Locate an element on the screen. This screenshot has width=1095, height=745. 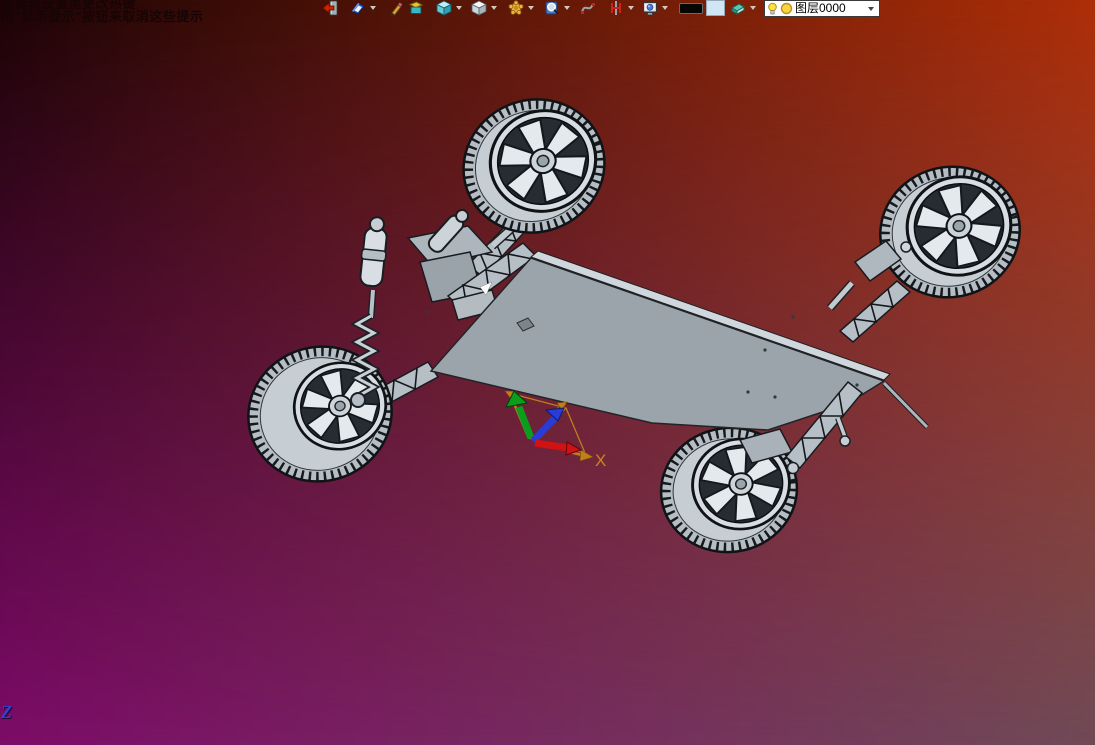
layer-combobox: 图层0000 is located at coordinates (822, 8).